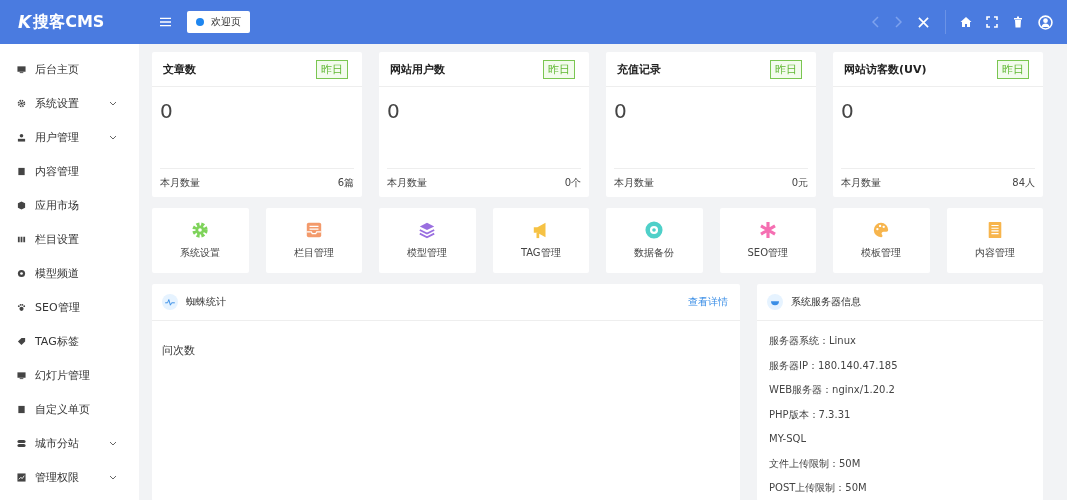 This screenshot has height=500, width=1067. Describe the element at coordinates (69, 171) in the screenshot. I see `sidebar-item: 内容管理` at that location.